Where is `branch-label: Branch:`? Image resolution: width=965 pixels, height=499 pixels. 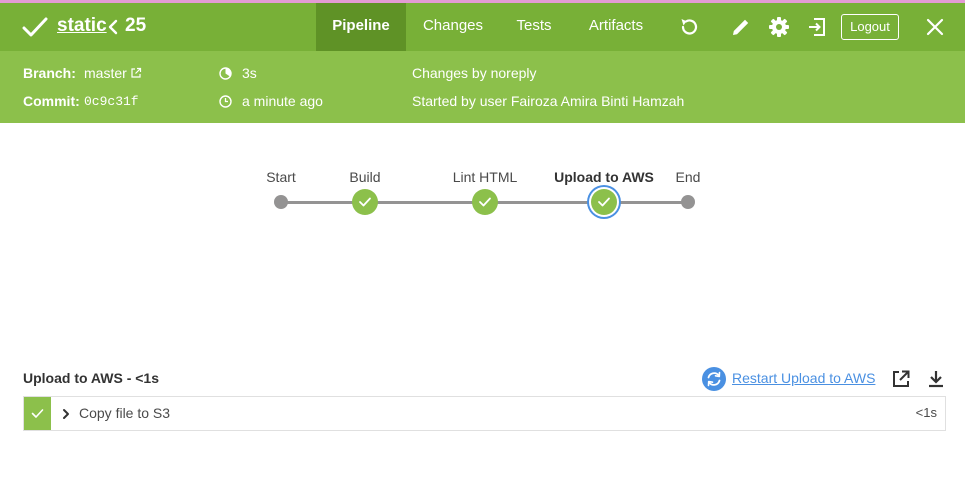 branch-label: Branch: is located at coordinates (49, 73).